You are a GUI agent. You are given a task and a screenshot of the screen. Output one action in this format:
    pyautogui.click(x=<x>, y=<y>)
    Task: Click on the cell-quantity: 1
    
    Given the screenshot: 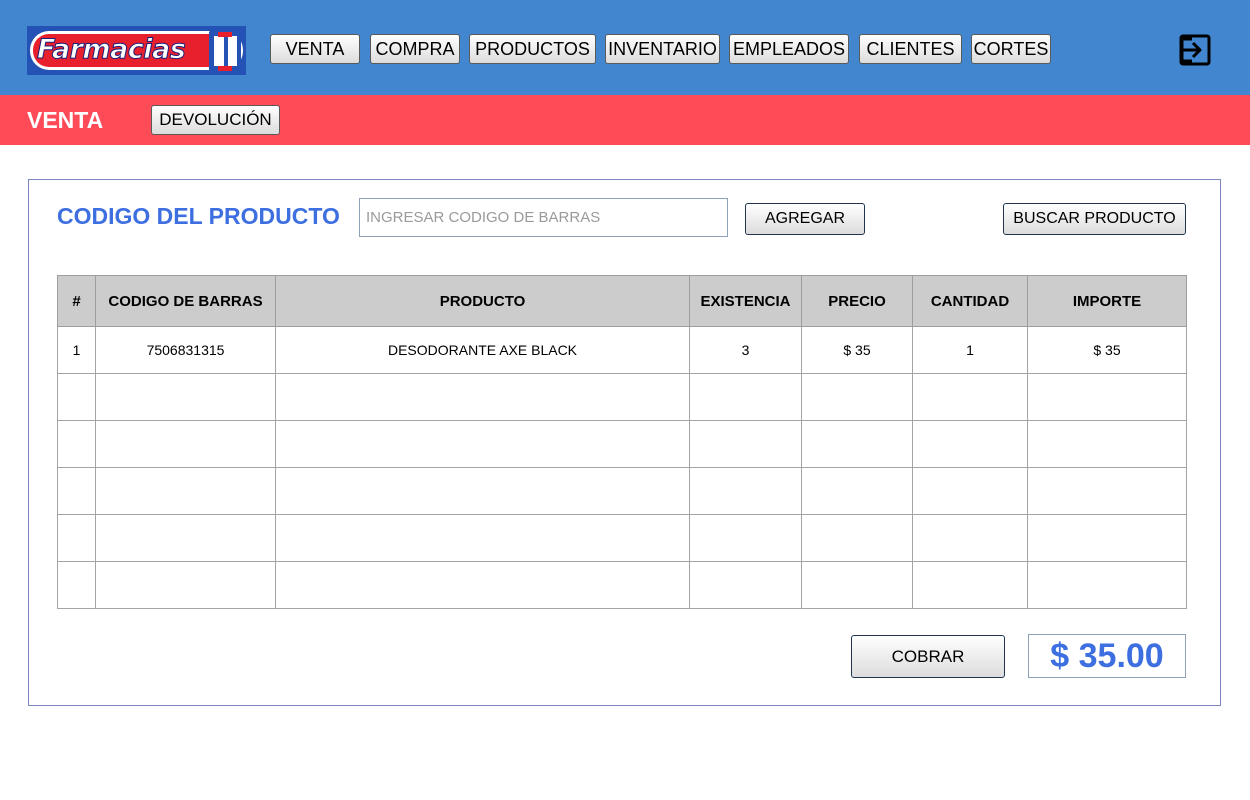 What is the action you would take?
    pyautogui.click(x=970, y=350)
    